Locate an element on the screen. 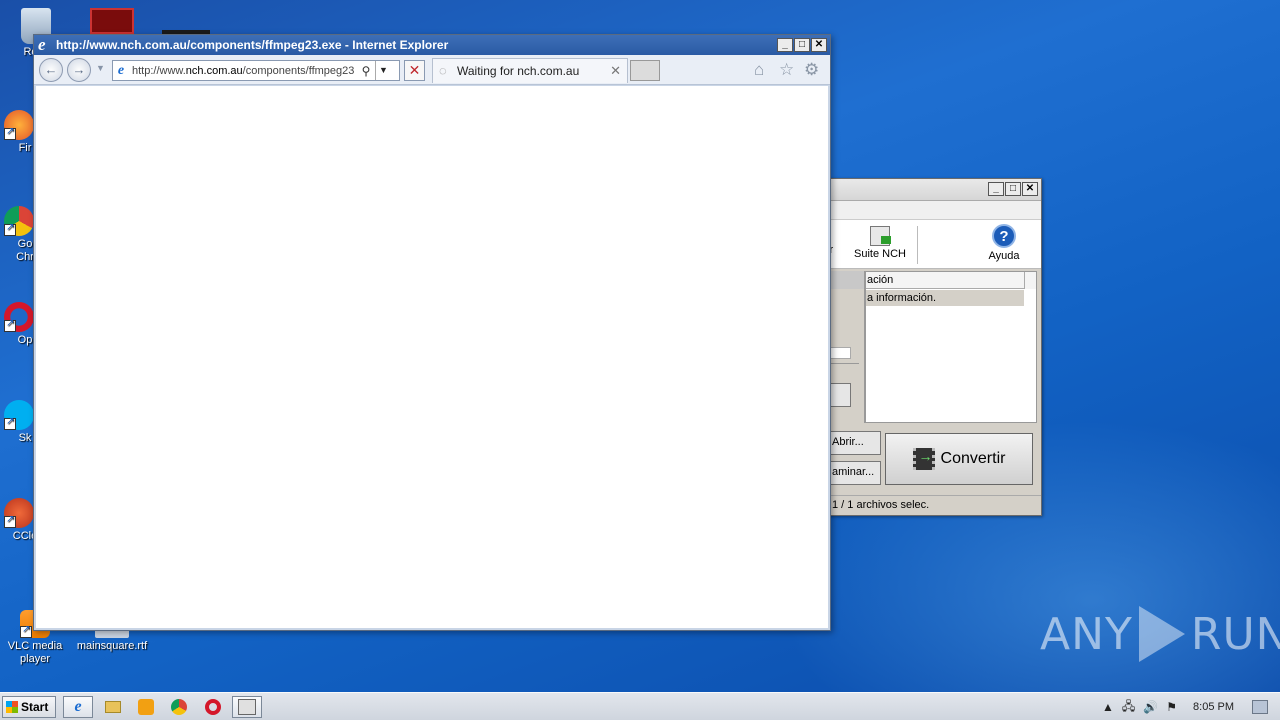 This screenshot has height=720, width=1280. nch-menu-bar is located at coordinates (935, 210).